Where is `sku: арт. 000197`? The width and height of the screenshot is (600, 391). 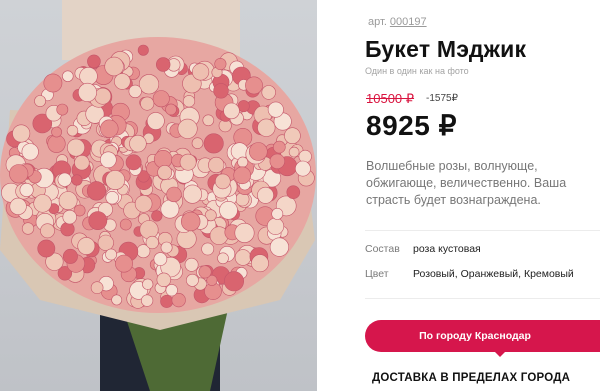 sku: арт. 000197 is located at coordinates (397, 22).